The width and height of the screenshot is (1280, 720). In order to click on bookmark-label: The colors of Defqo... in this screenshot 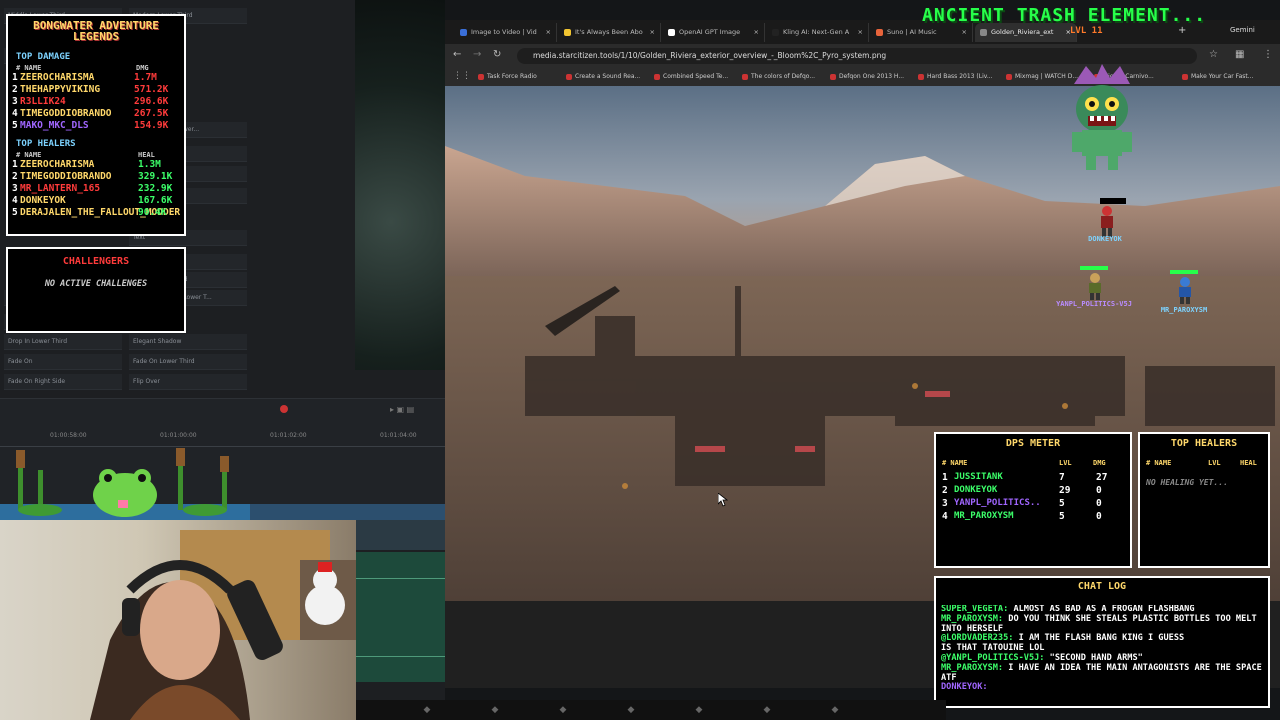, I will do `click(783, 76)`.